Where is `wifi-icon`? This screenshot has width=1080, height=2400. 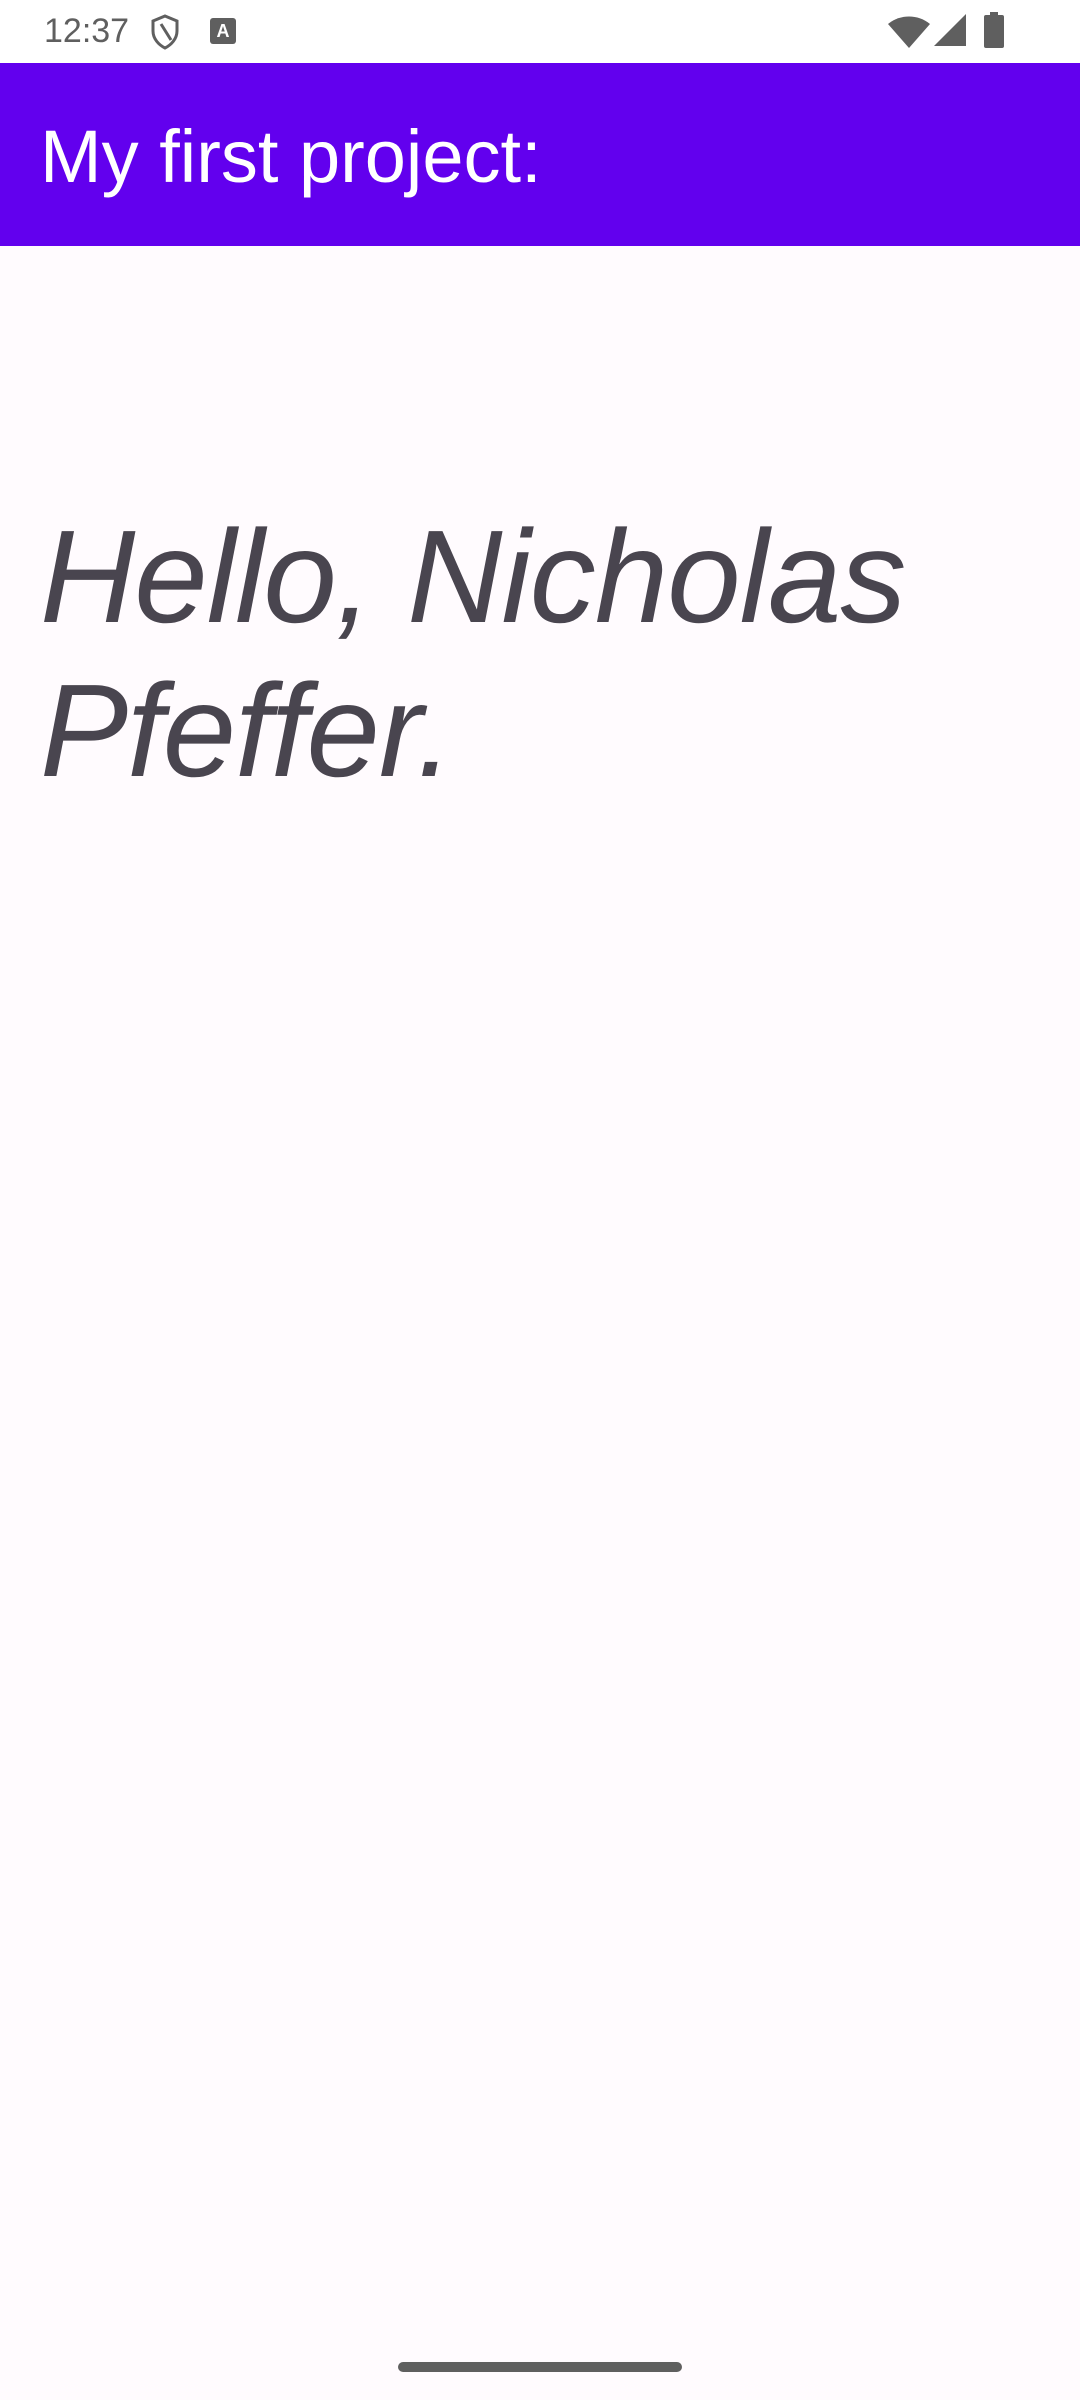 wifi-icon is located at coordinates (909, 32).